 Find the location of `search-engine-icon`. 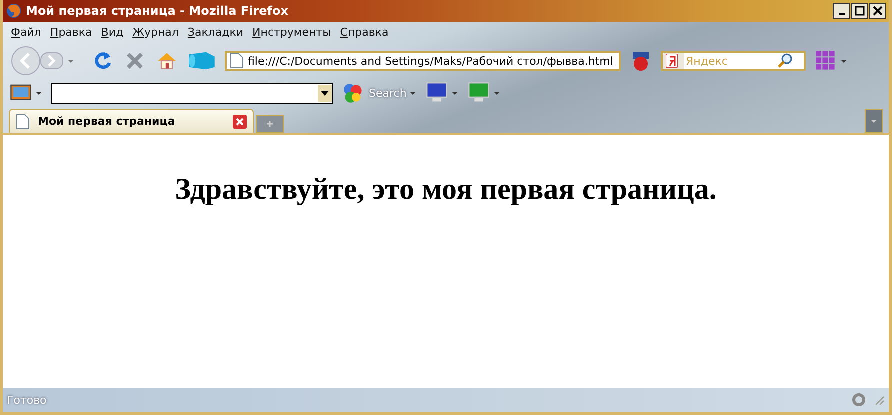

search-engine-icon is located at coordinates (672, 61).